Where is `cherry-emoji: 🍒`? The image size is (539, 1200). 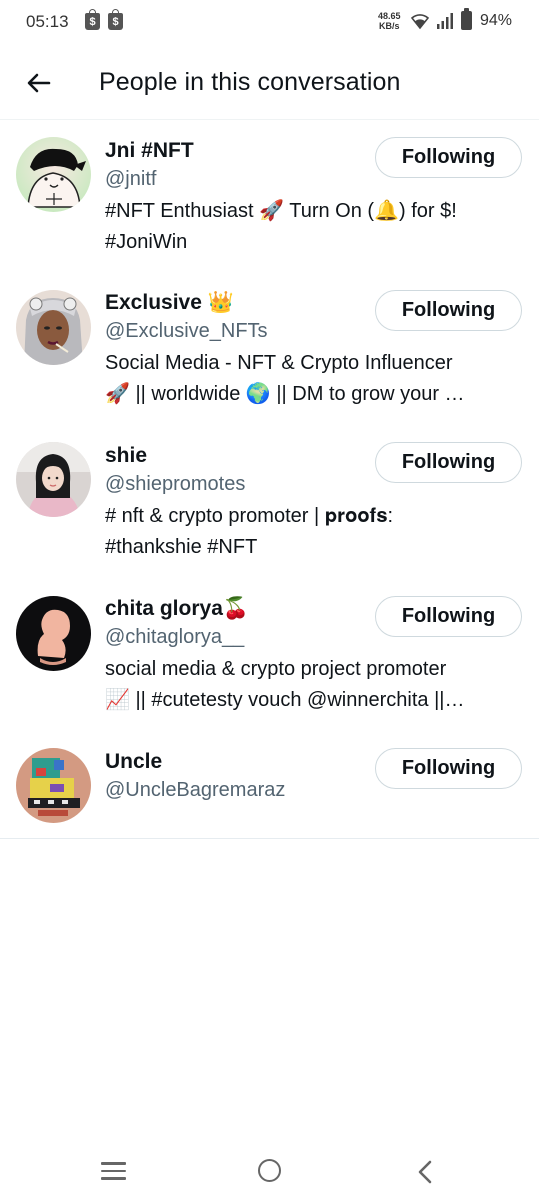 cherry-emoji: 🍒 is located at coordinates (236, 608).